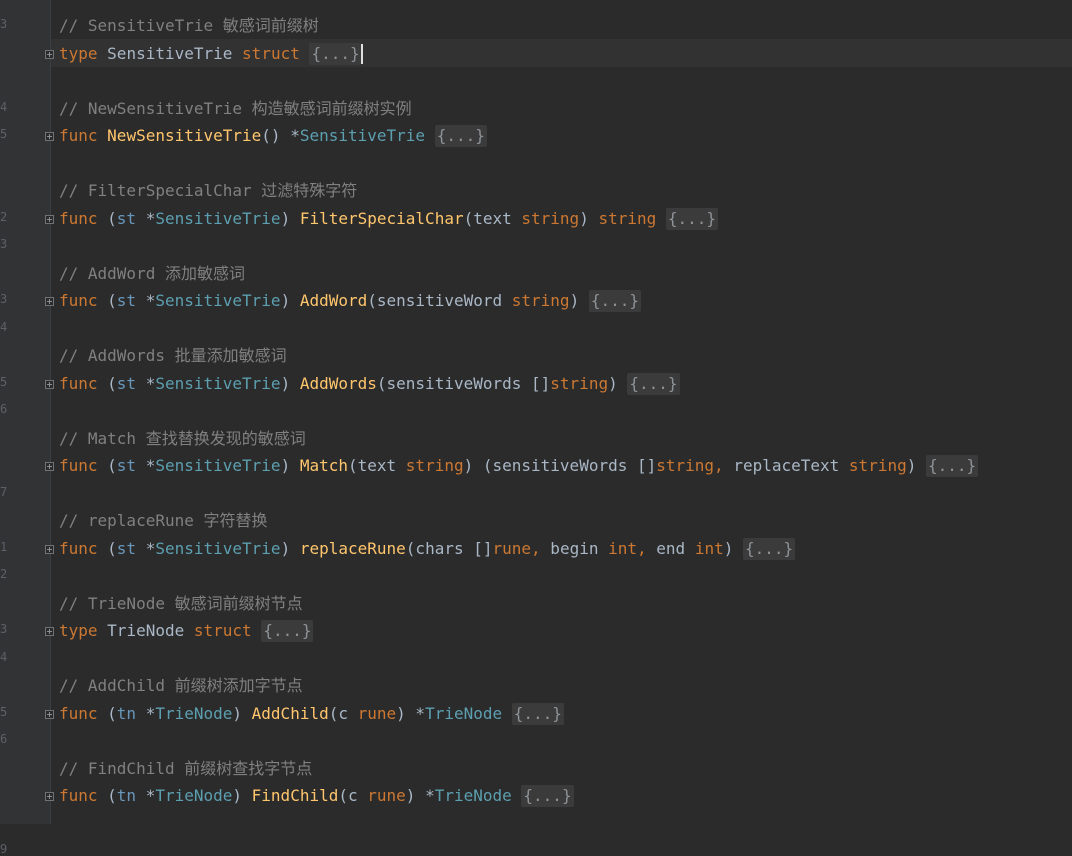 This screenshot has height=856, width=1072. I want to click on code-token: (text, so click(377, 465).